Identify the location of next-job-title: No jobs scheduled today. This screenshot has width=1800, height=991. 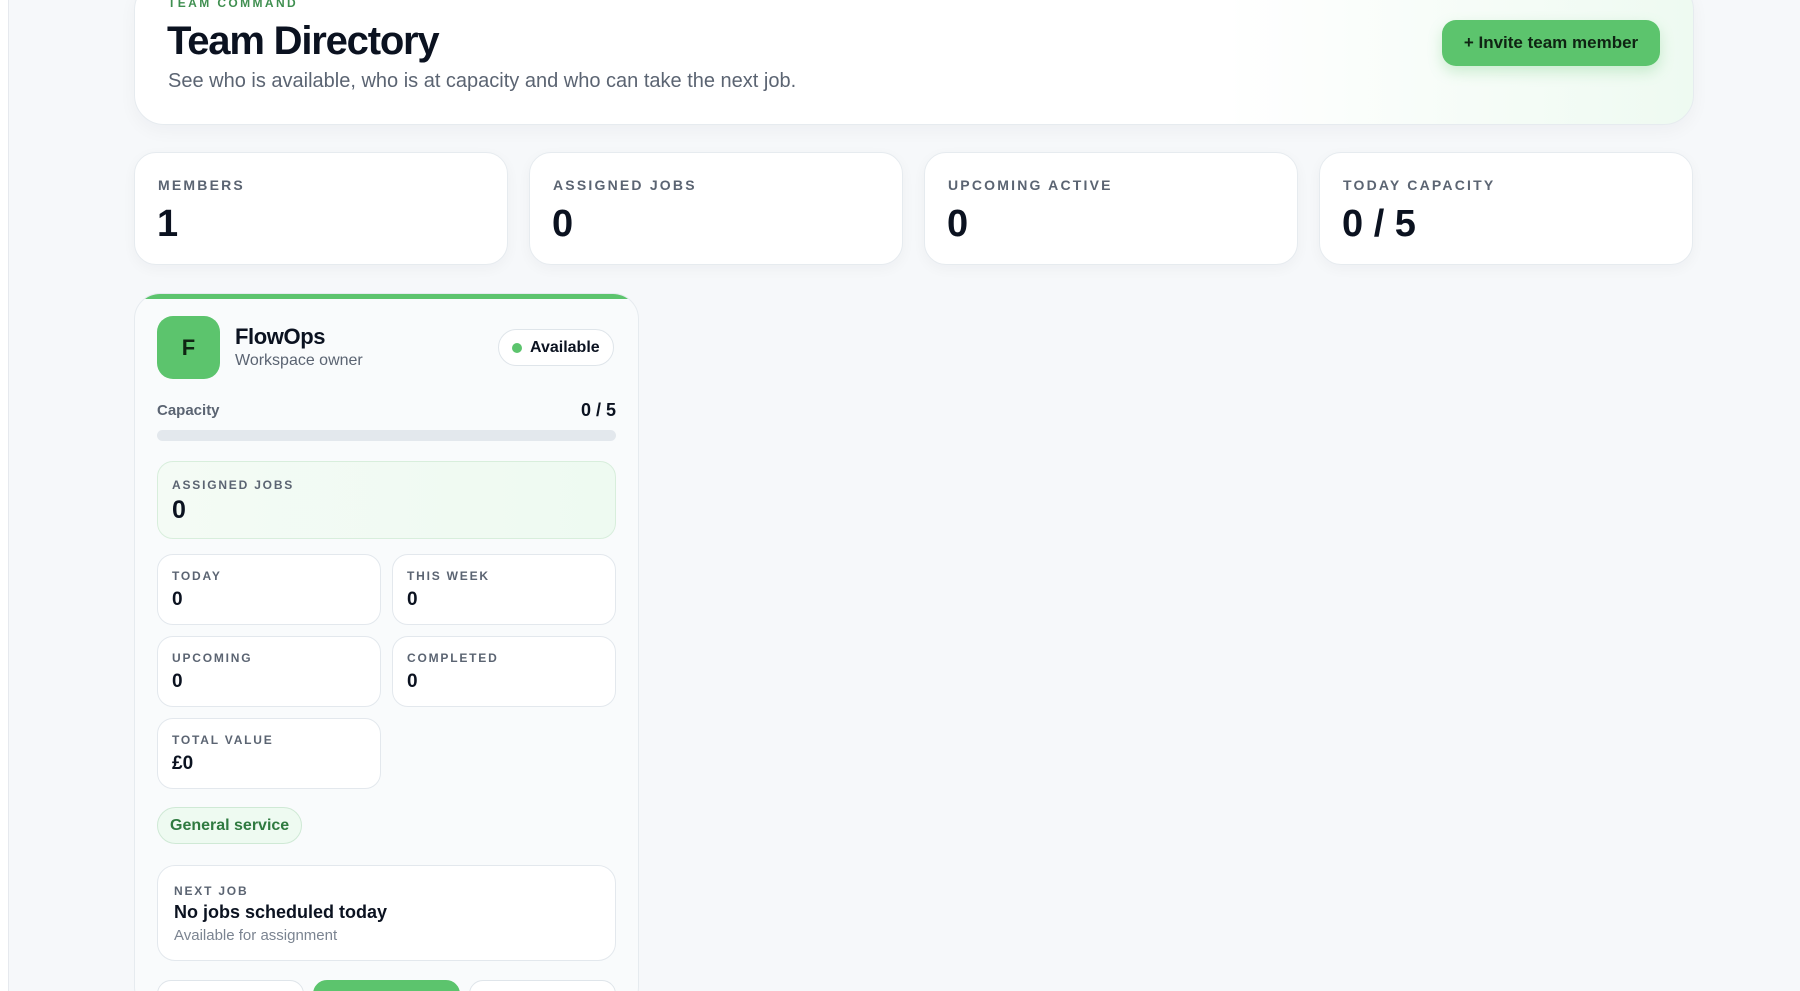
(281, 912).